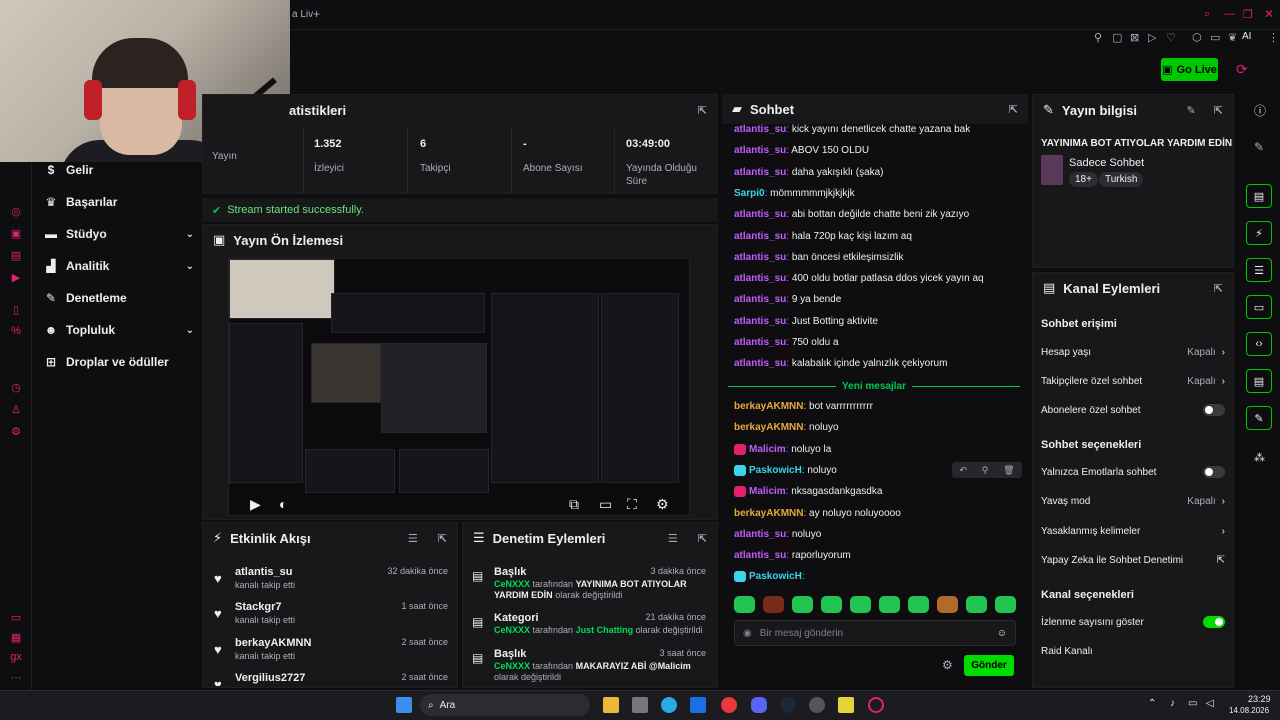  Describe the element at coordinates (876, 705) in the screenshot. I see `opera-gx-icon` at that location.